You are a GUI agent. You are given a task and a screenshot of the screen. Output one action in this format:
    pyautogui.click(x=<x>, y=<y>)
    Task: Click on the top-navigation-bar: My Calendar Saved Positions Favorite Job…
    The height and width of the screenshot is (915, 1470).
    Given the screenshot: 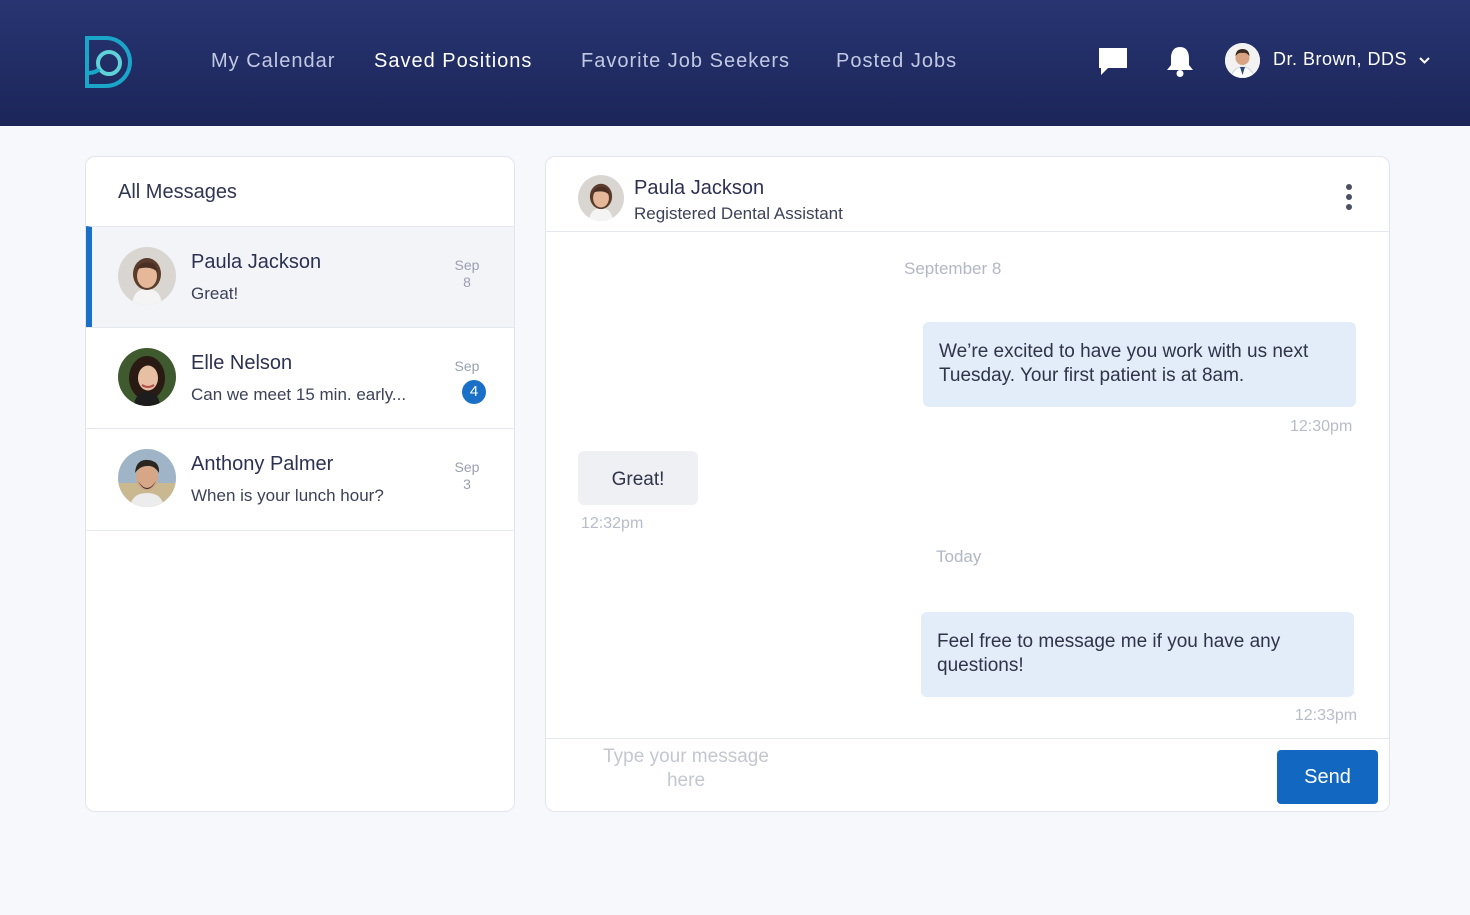 What is the action you would take?
    pyautogui.click(x=735, y=63)
    